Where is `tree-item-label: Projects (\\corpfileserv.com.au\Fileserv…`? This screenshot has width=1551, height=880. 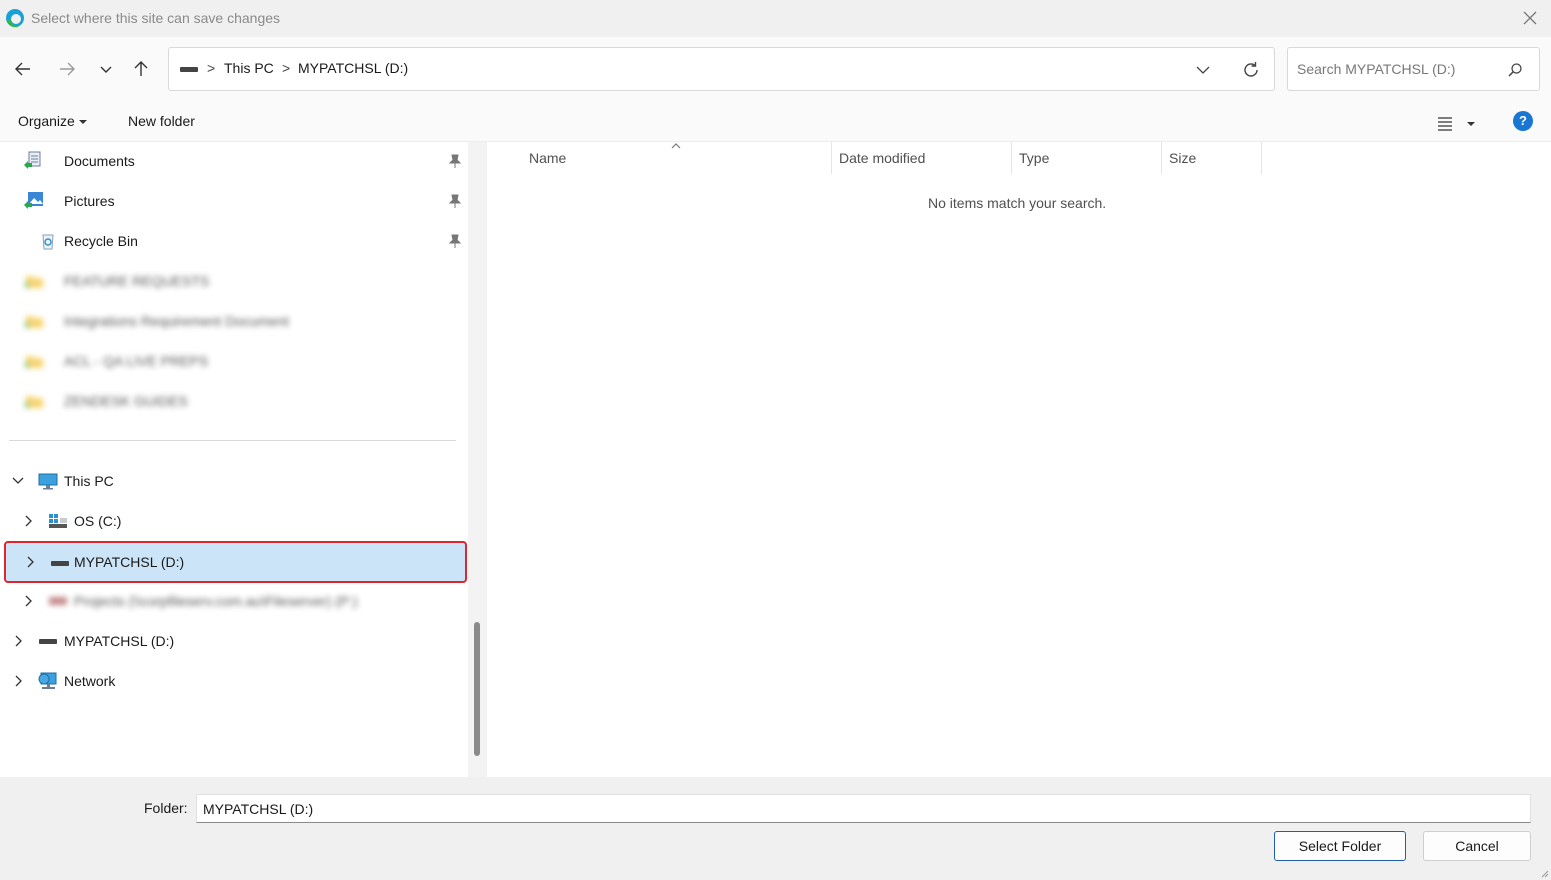 tree-item-label: Projects (\\corpfileserv.com.au\Fileserv… is located at coordinates (216, 601).